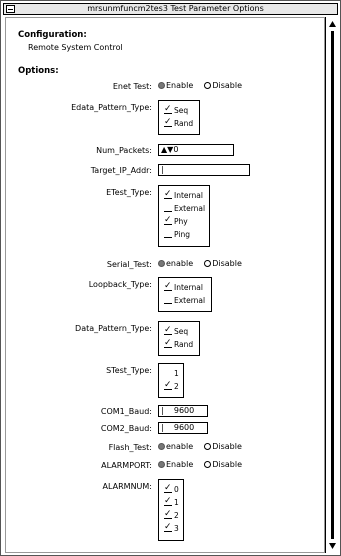  Describe the element at coordinates (126, 428) in the screenshot. I see `com2-baud-label: COM2_Baud:` at that location.